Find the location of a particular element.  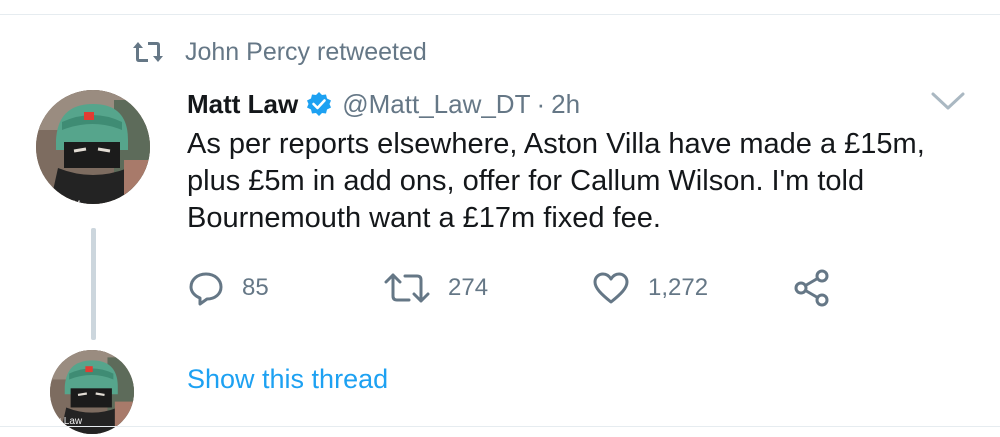

retweet-context-text: John Percy retweeted is located at coordinates (306, 51).